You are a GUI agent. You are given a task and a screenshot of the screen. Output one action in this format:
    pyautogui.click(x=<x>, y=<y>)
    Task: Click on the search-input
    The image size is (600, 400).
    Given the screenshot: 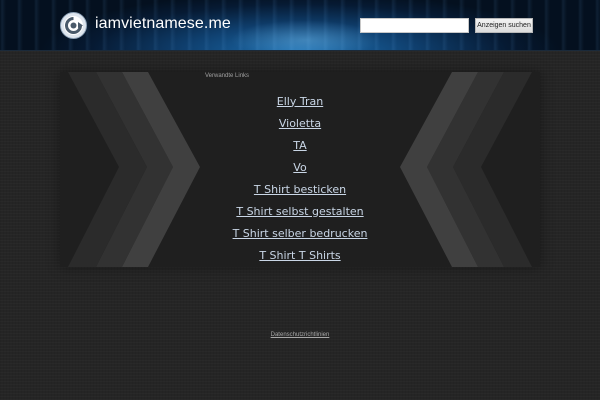 What is the action you would take?
    pyautogui.click(x=414, y=25)
    